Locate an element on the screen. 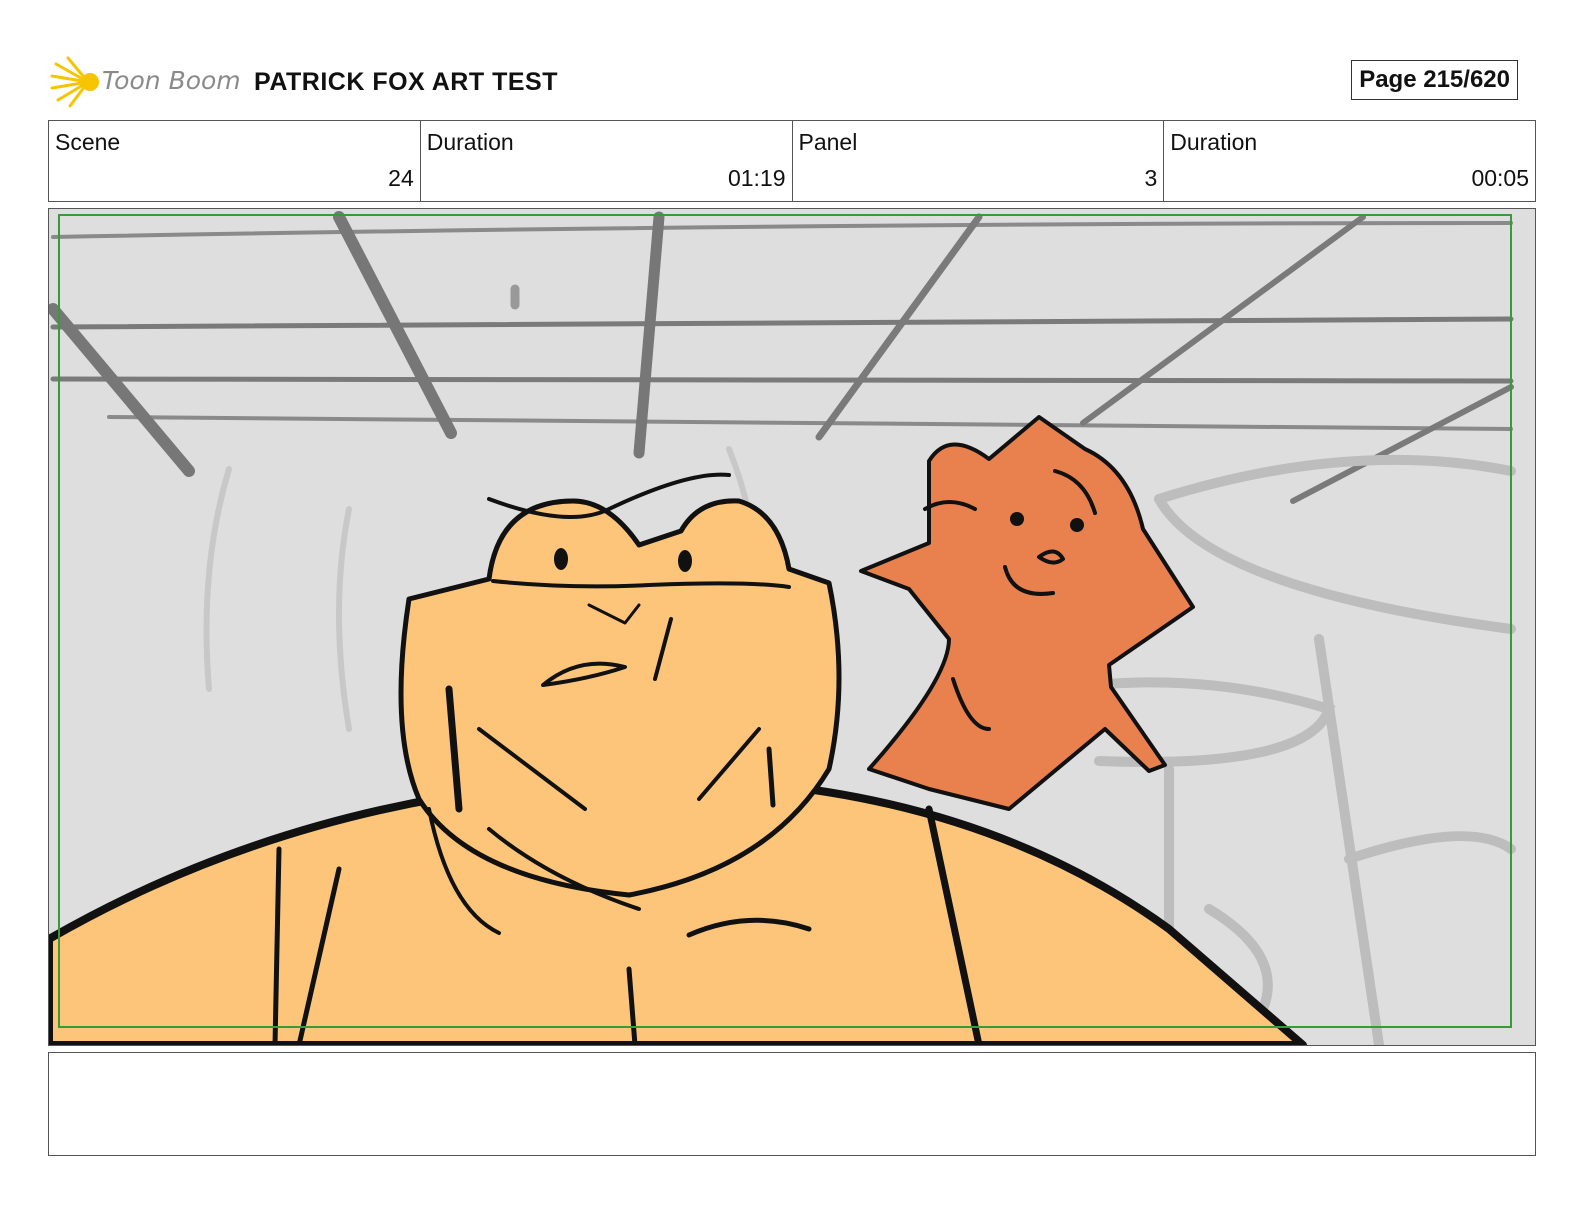 The height and width of the screenshot is (1224, 1584). project-title: PATRICK FOX ART TEST is located at coordinates (406, 82).